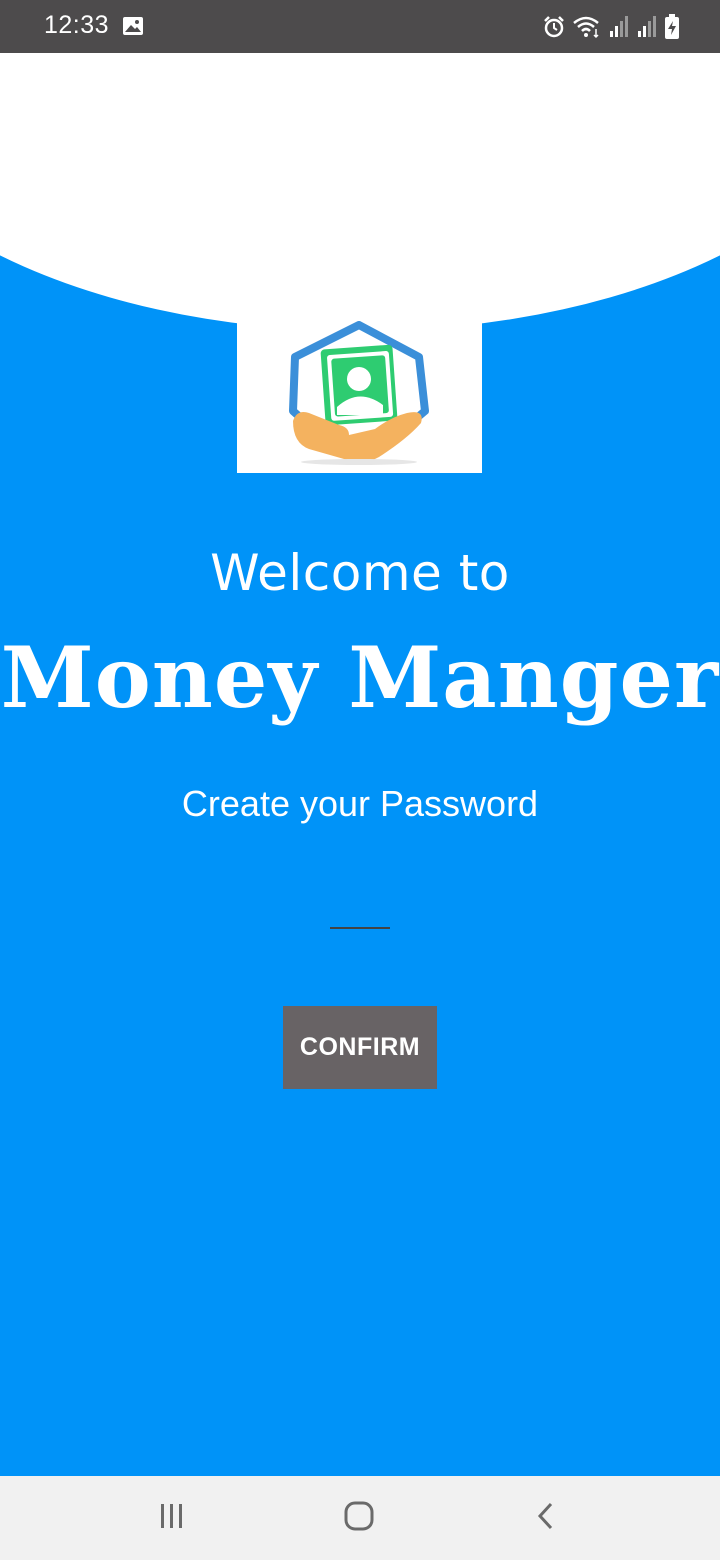  I want to click on recent-apps-button, so click(172, 1518).